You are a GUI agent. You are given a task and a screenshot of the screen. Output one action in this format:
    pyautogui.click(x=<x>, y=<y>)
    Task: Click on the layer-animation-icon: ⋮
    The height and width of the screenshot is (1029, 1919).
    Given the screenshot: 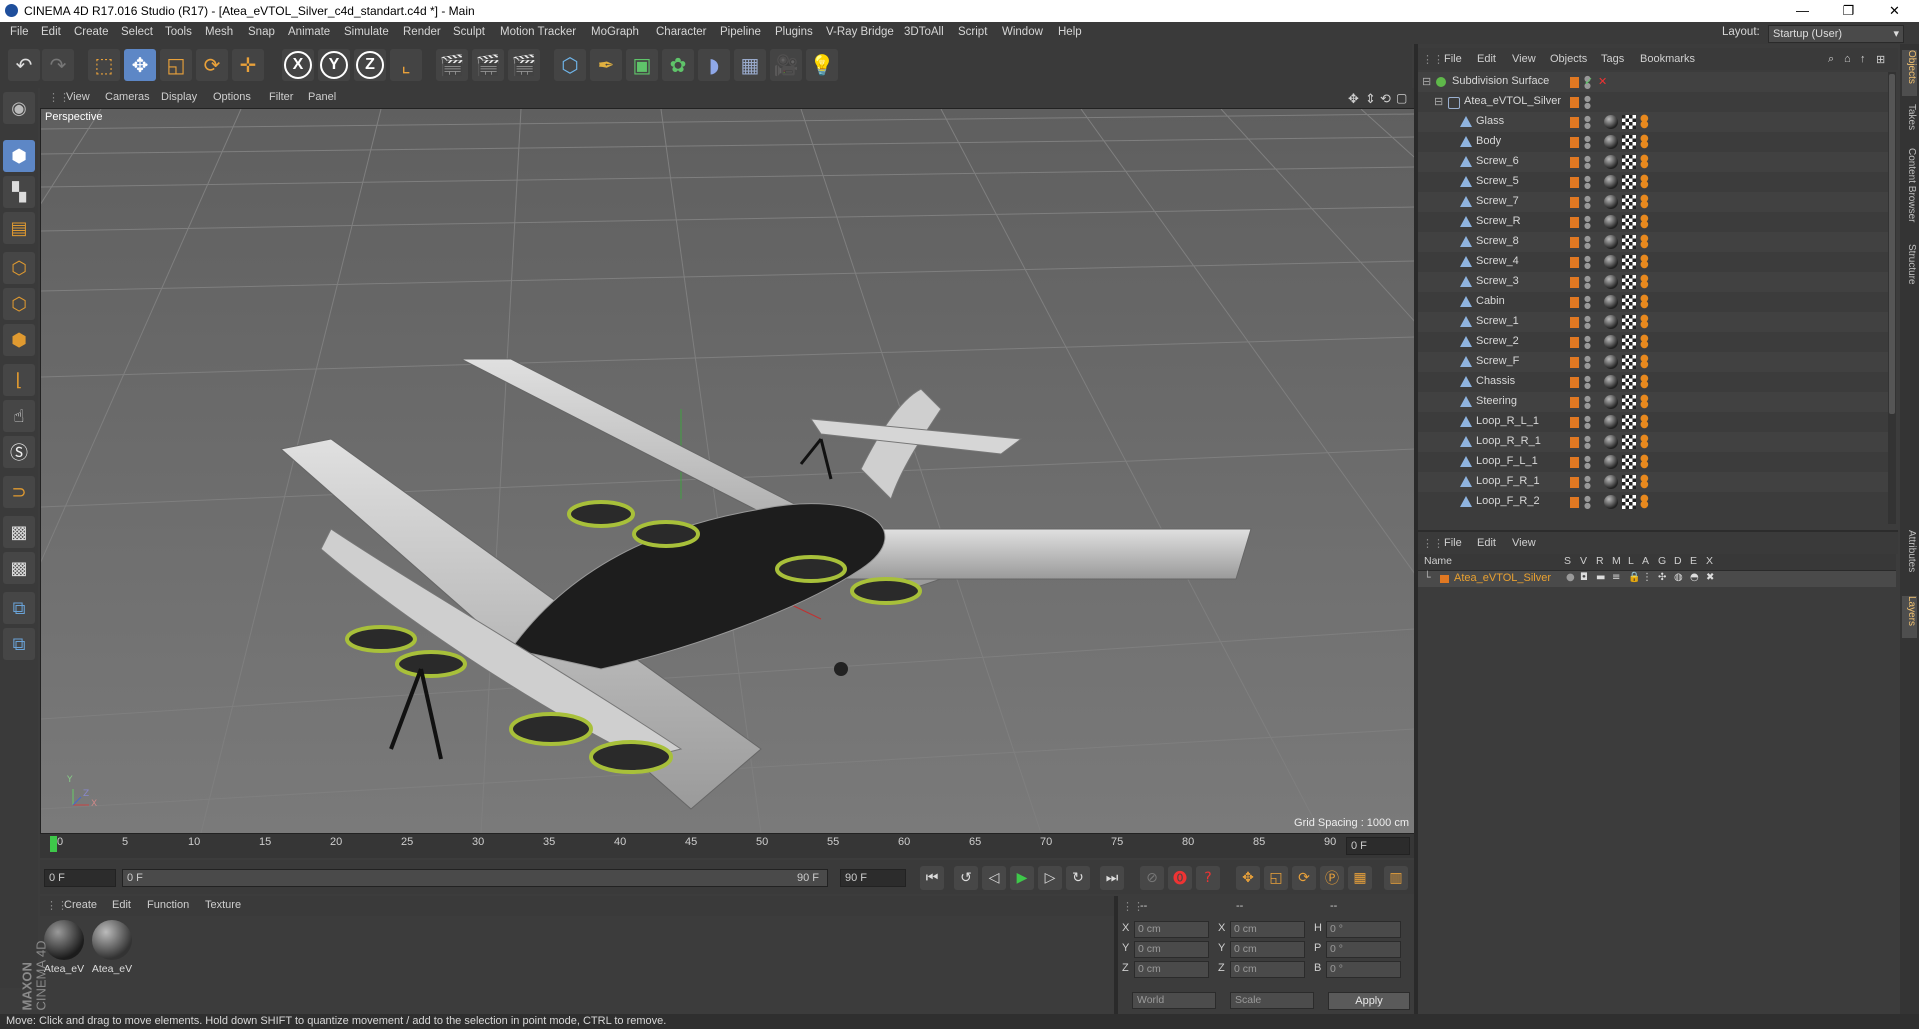 What is the action you would take?
    pyautogui.click(x=1647, y=577)
    